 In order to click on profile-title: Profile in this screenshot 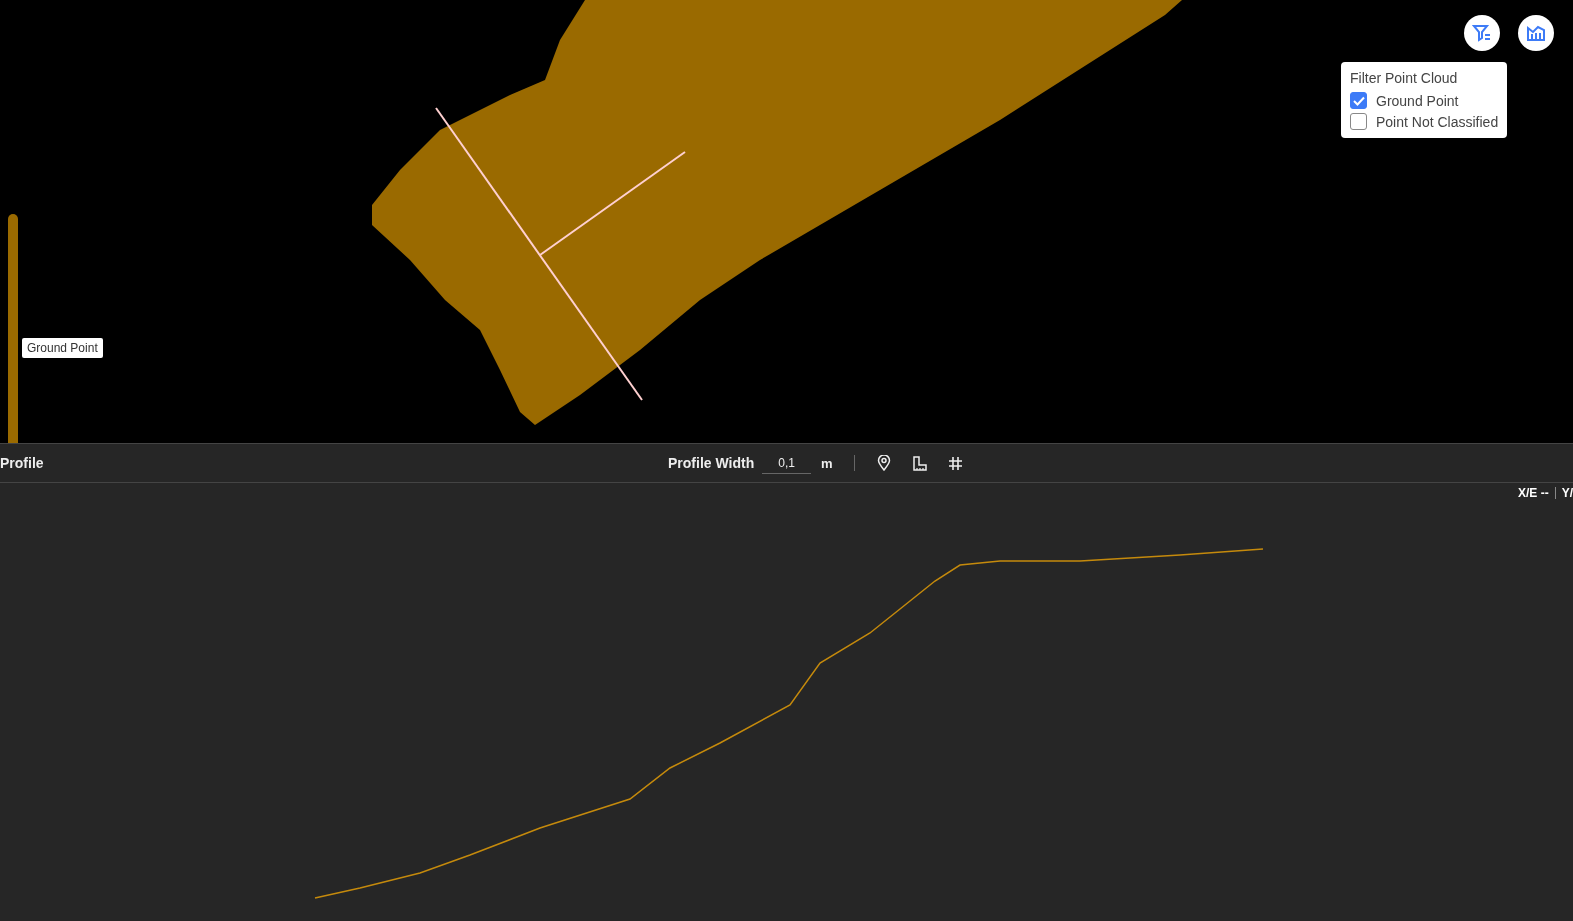, I will do `click(22, 463)`.